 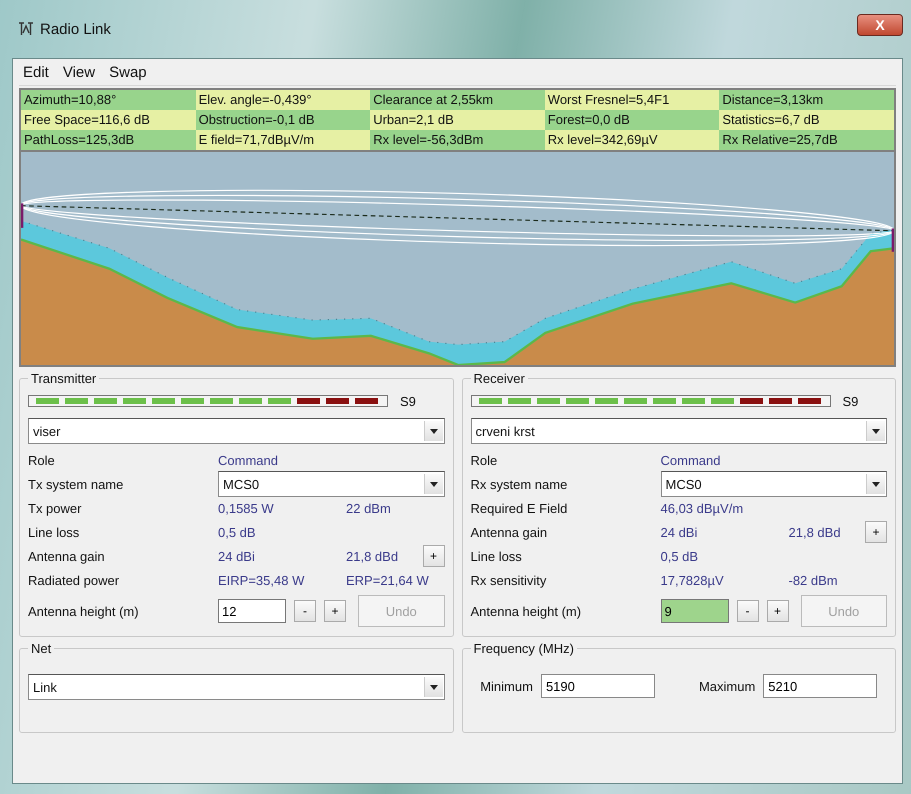 I want to click on info-cell: Elev. angle=-0,439°, so click(x=283, y=100).